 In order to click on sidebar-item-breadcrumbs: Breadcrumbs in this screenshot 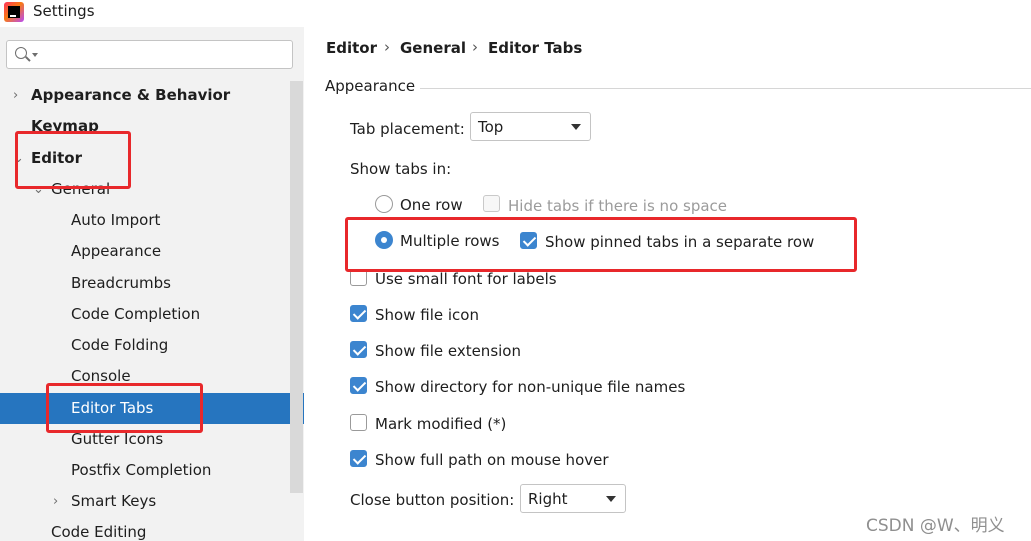, I will do `click(145, 283)`.